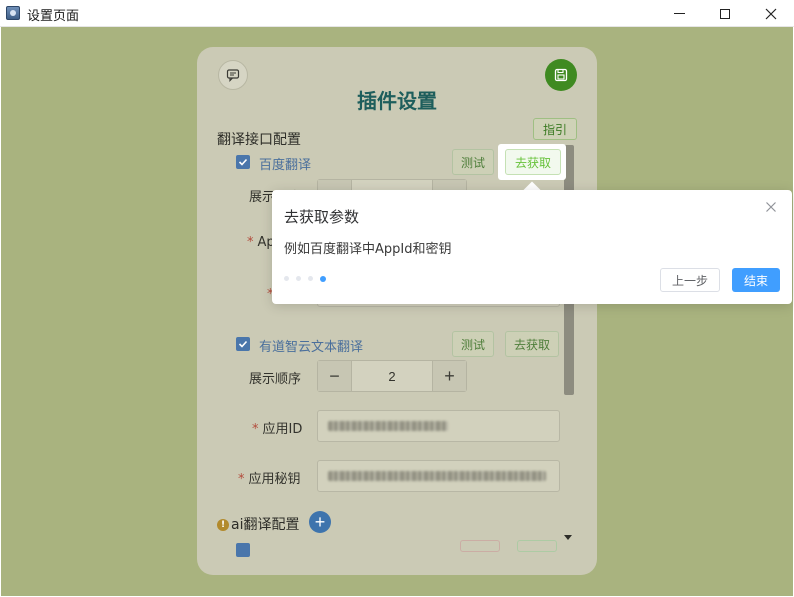  I want to click on youdao-secret-field, so click(438, 476).